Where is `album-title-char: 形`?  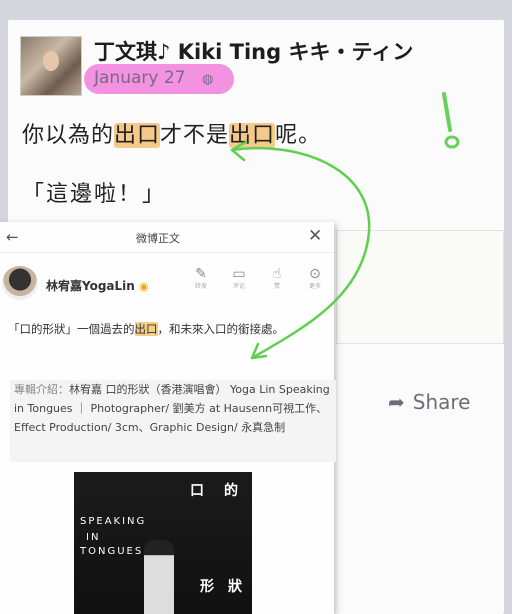 album-title-char: 形 is located at coordinates (207, 587).